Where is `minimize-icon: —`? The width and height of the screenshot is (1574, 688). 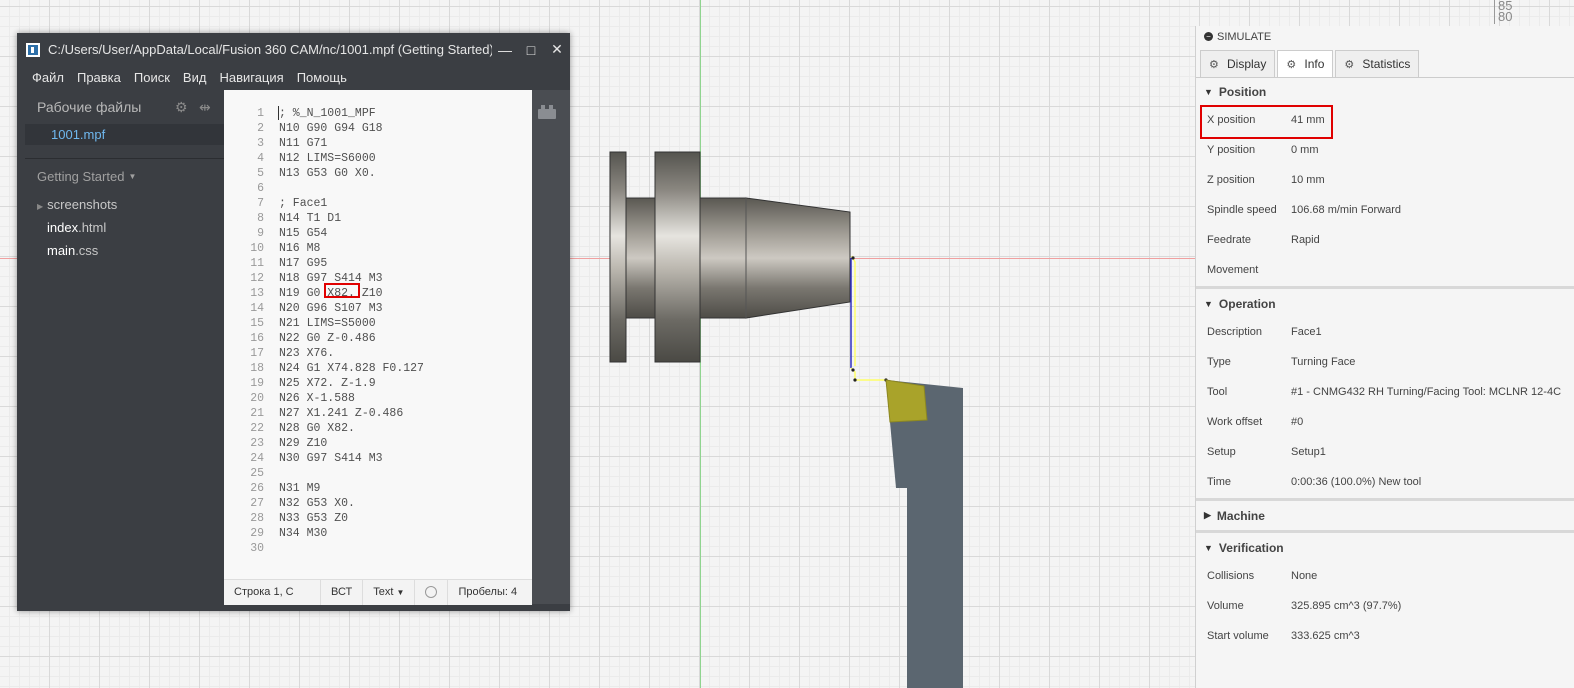 minimize-icon: — is located at coordinates (505, 50).